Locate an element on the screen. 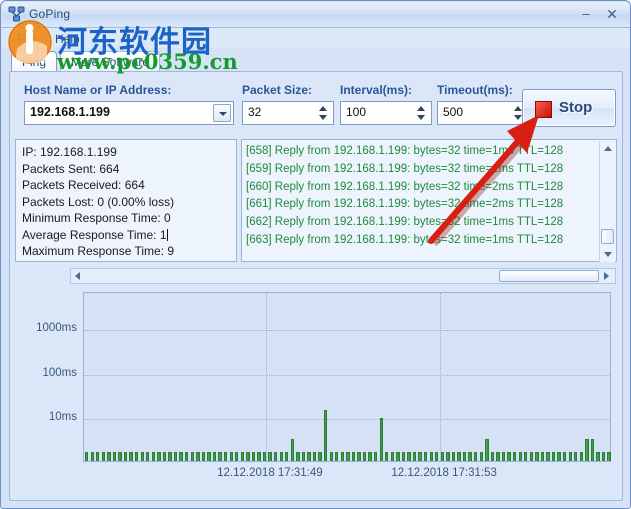 The width and height of the screenshot is (631, 509). minimize-button: – is located at coordinates (586, 14).